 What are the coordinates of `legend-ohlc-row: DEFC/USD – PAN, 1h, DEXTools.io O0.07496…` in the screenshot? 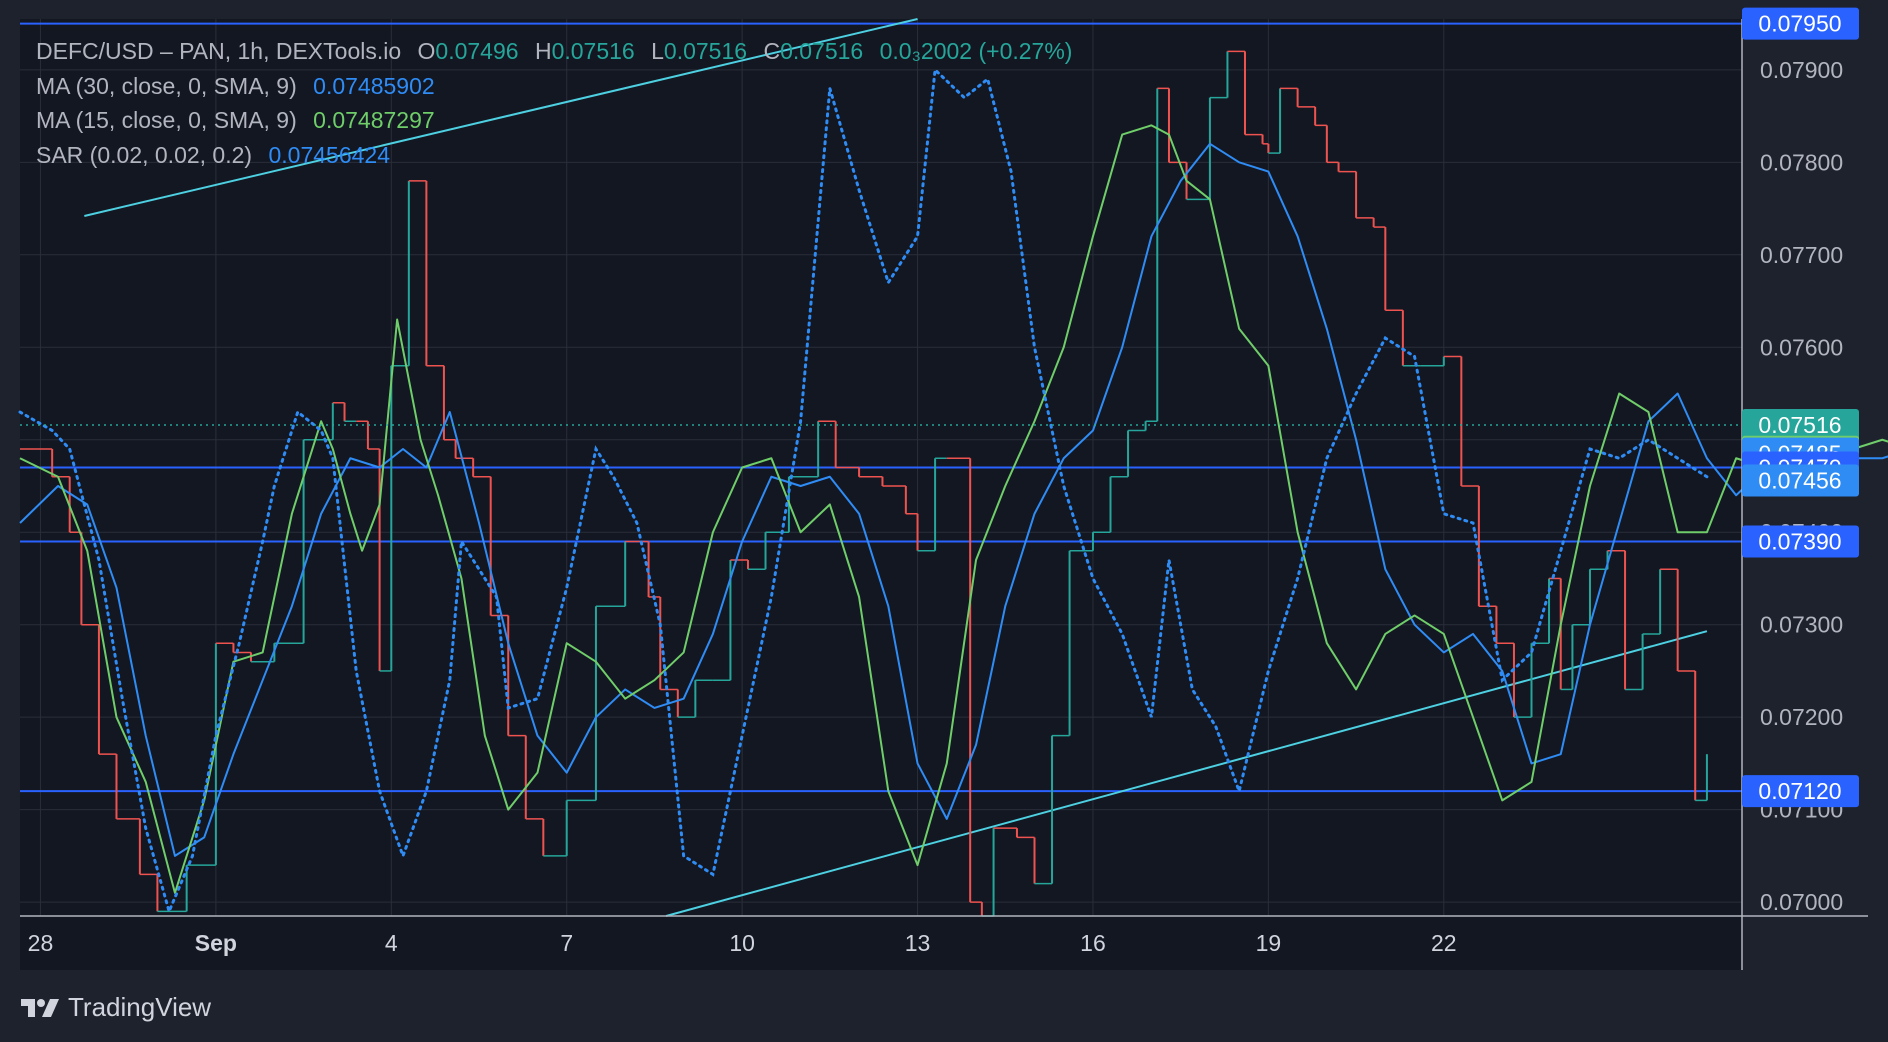 It's located at (554, 51).